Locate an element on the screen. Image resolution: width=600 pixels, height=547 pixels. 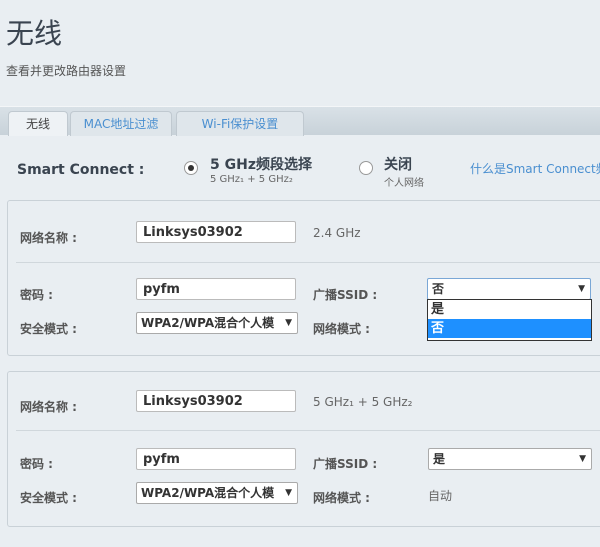
radio-5ghz-band is located at coordinates (191, 168).